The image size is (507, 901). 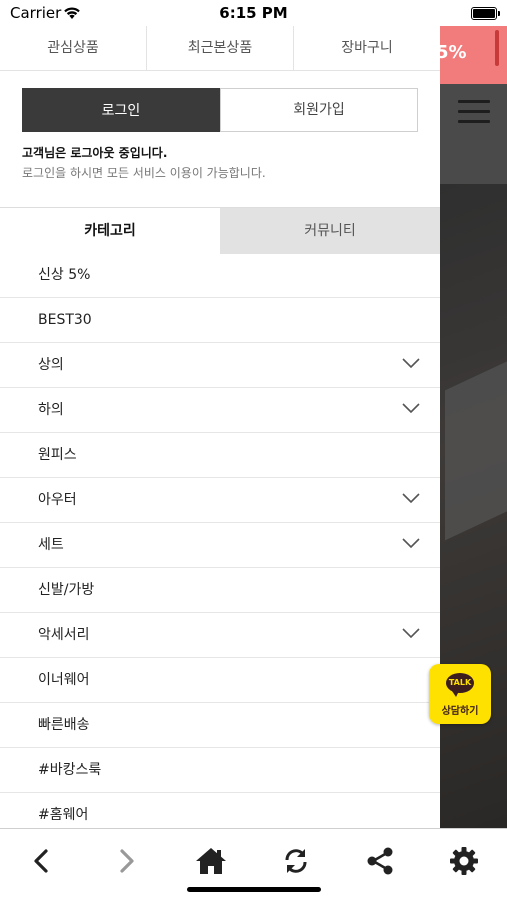 I want to click on banner-text: 5%, so click(x=453, y=52).